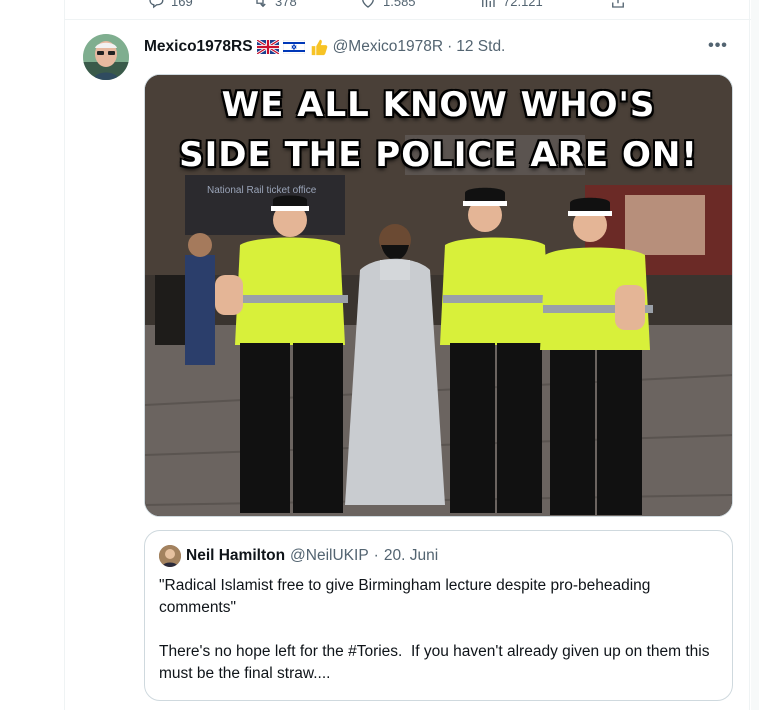  I want to click on views-button: 72.121, so click(511, 5).